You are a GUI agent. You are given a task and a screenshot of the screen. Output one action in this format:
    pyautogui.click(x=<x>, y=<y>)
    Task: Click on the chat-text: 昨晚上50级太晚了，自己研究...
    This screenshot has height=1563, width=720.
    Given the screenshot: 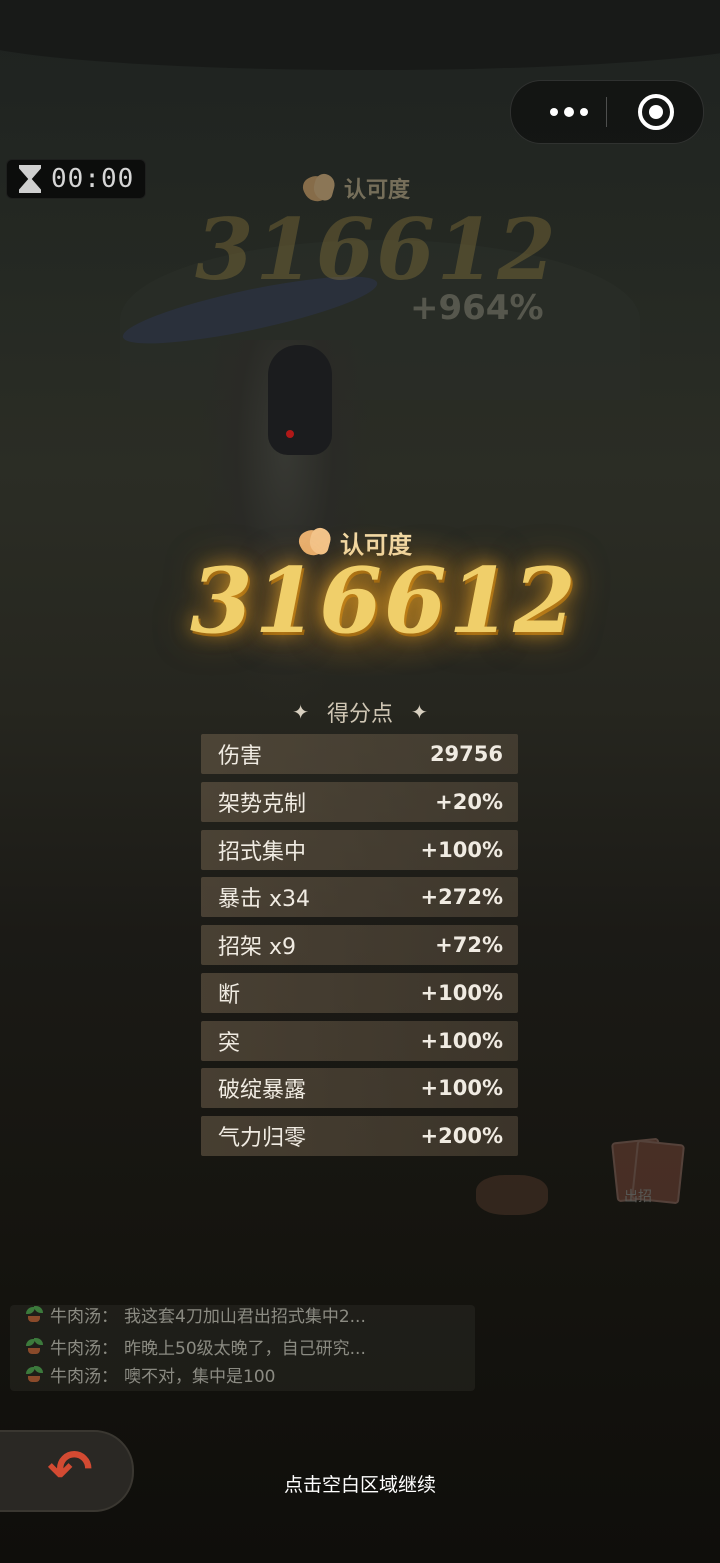 What is the action you would take?
    pyautogui.click(x=245, y=1348)
    